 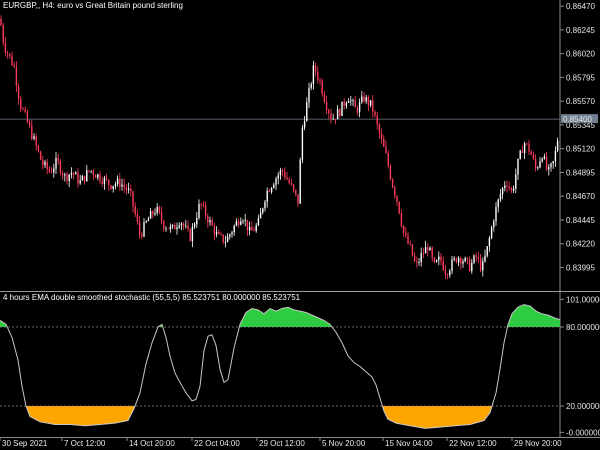 I want to click on price-tick-label: 0.86245, so click(x=580, y=30).